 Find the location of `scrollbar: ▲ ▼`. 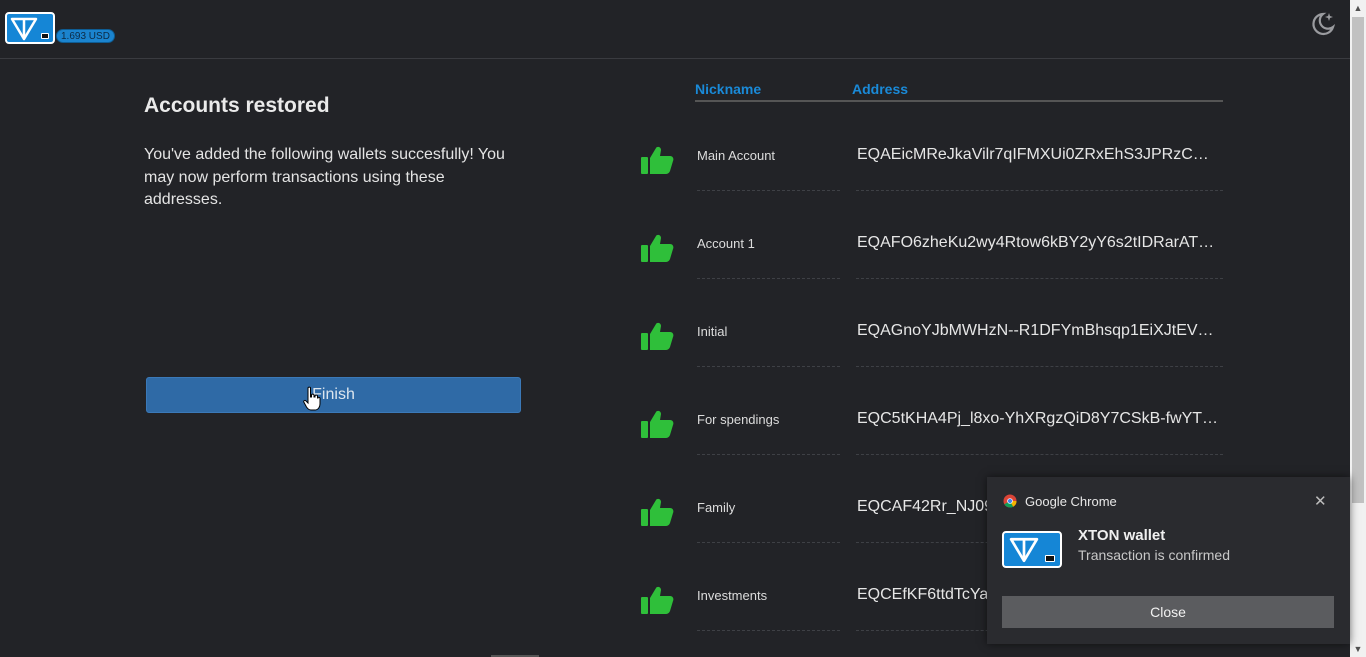

scrollbar: ▲ ▼ is located at coordinates (1358, 328).